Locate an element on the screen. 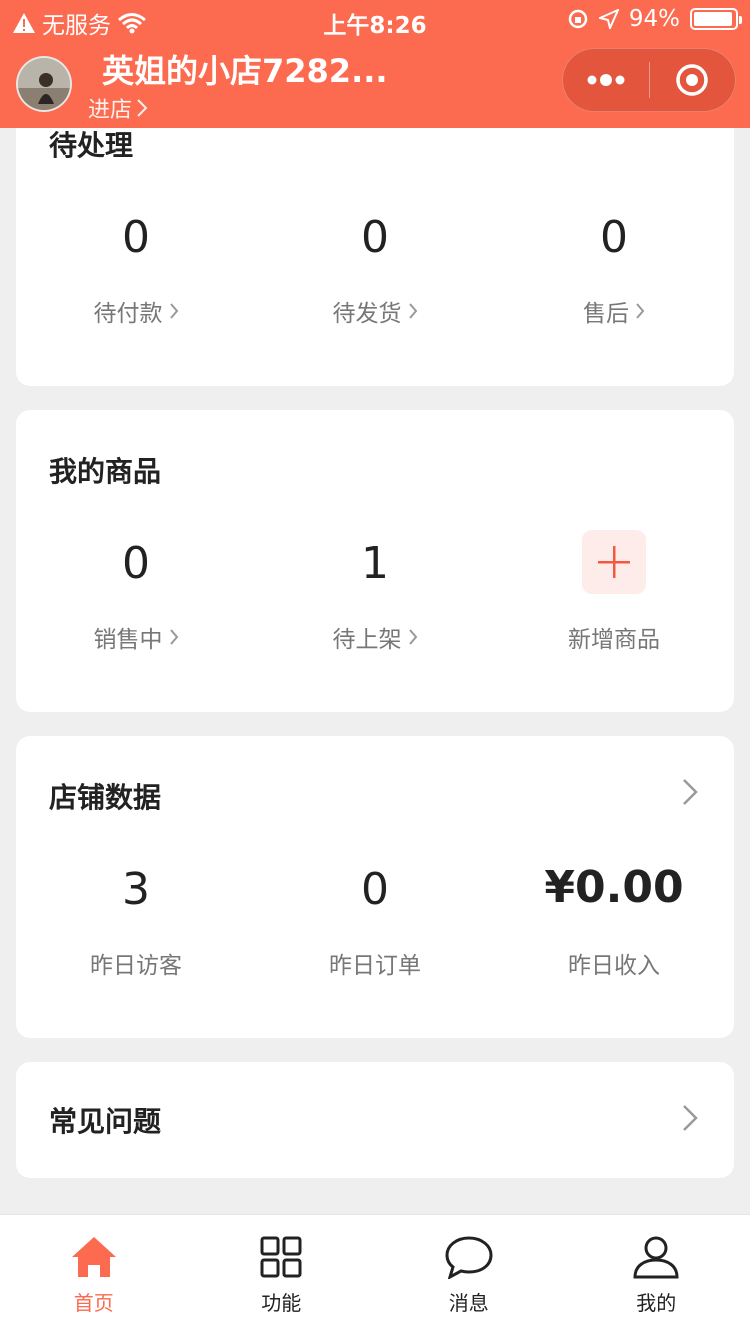  faq-title: 常见问题 is located at coordinates (105, 1121).